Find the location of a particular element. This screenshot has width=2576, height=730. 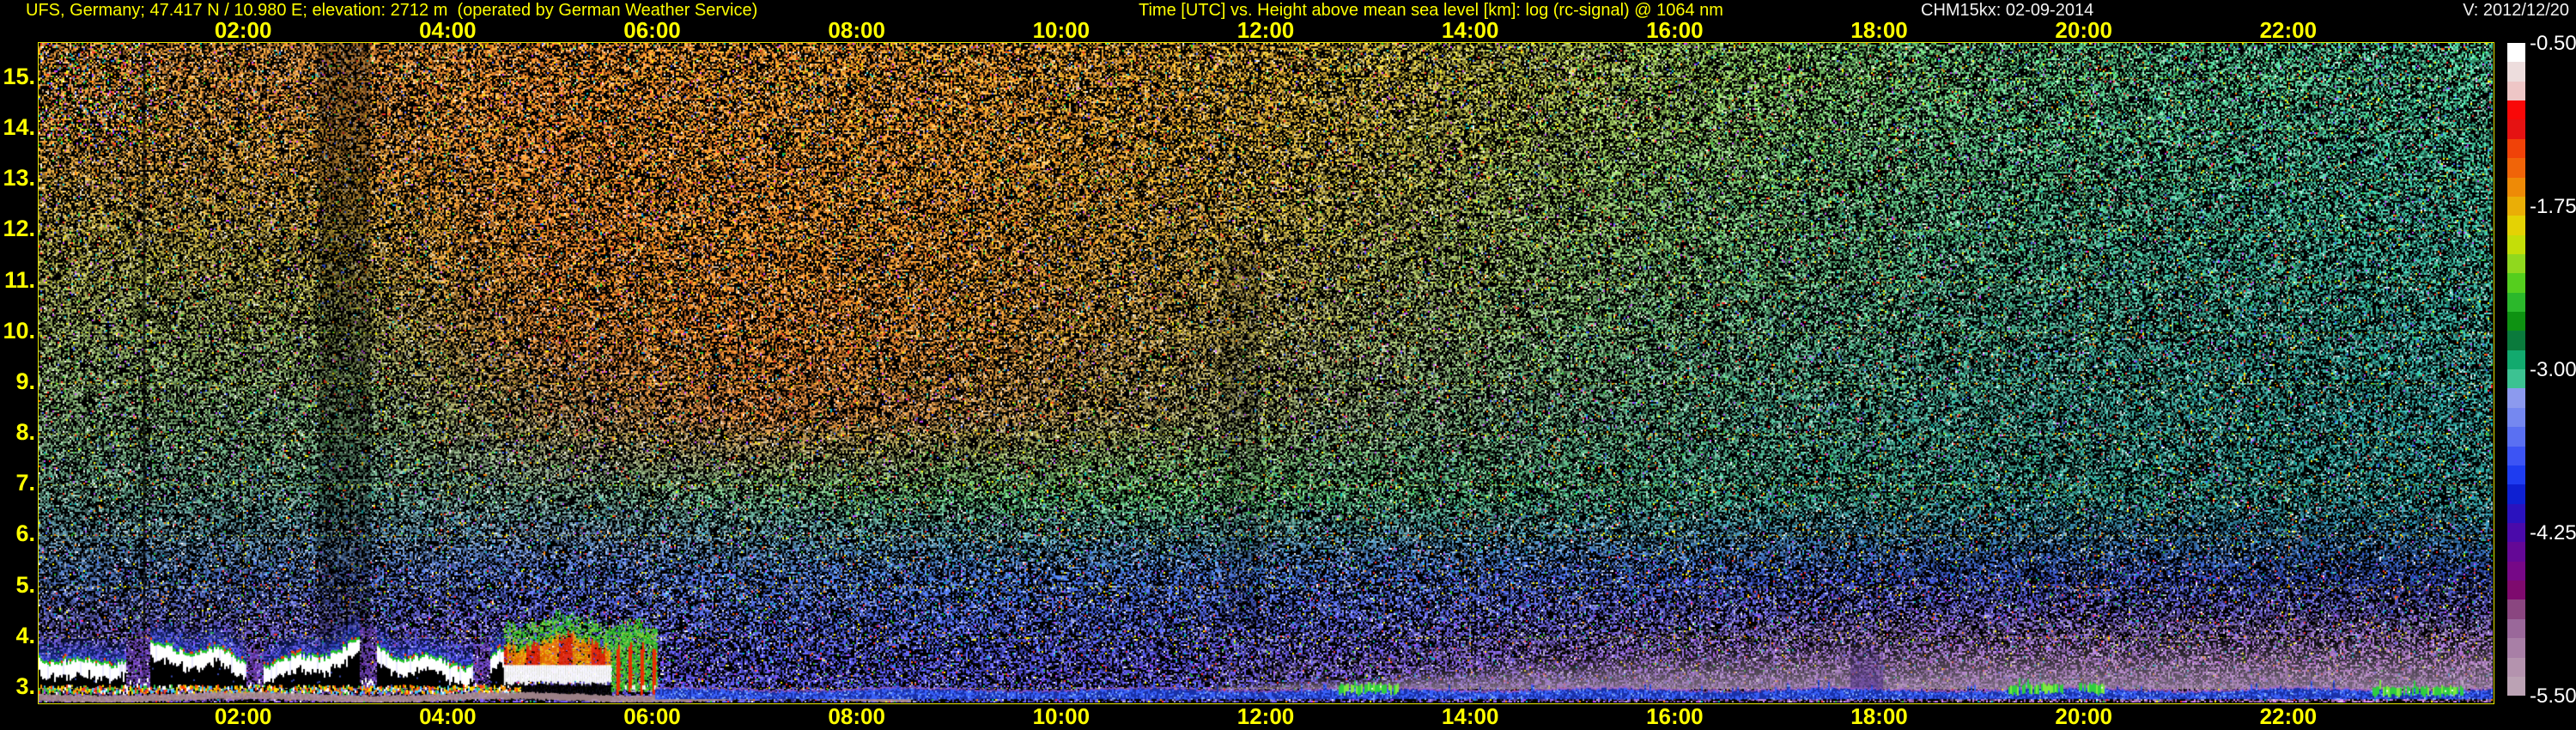

height-tick-14km: 14. is located at coordinates (19, 127).